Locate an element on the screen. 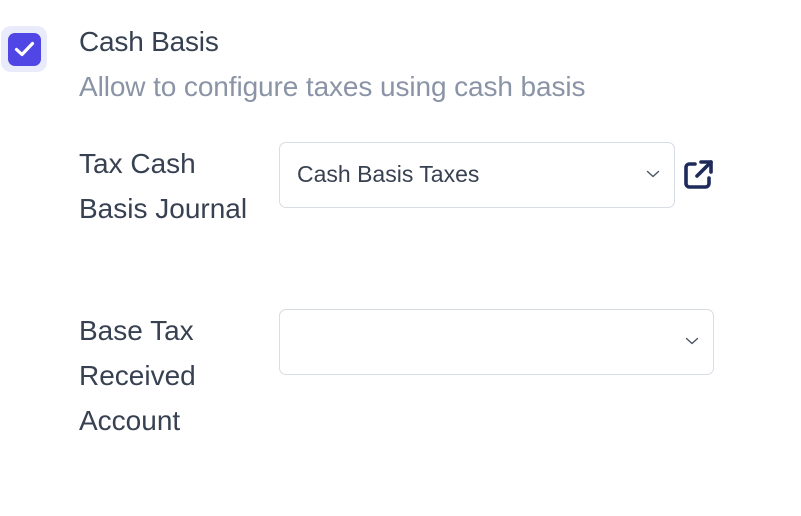 The width and height of the screenshot is (801, 516). cash-basis-checkbox is located at coordinates (24, 49).